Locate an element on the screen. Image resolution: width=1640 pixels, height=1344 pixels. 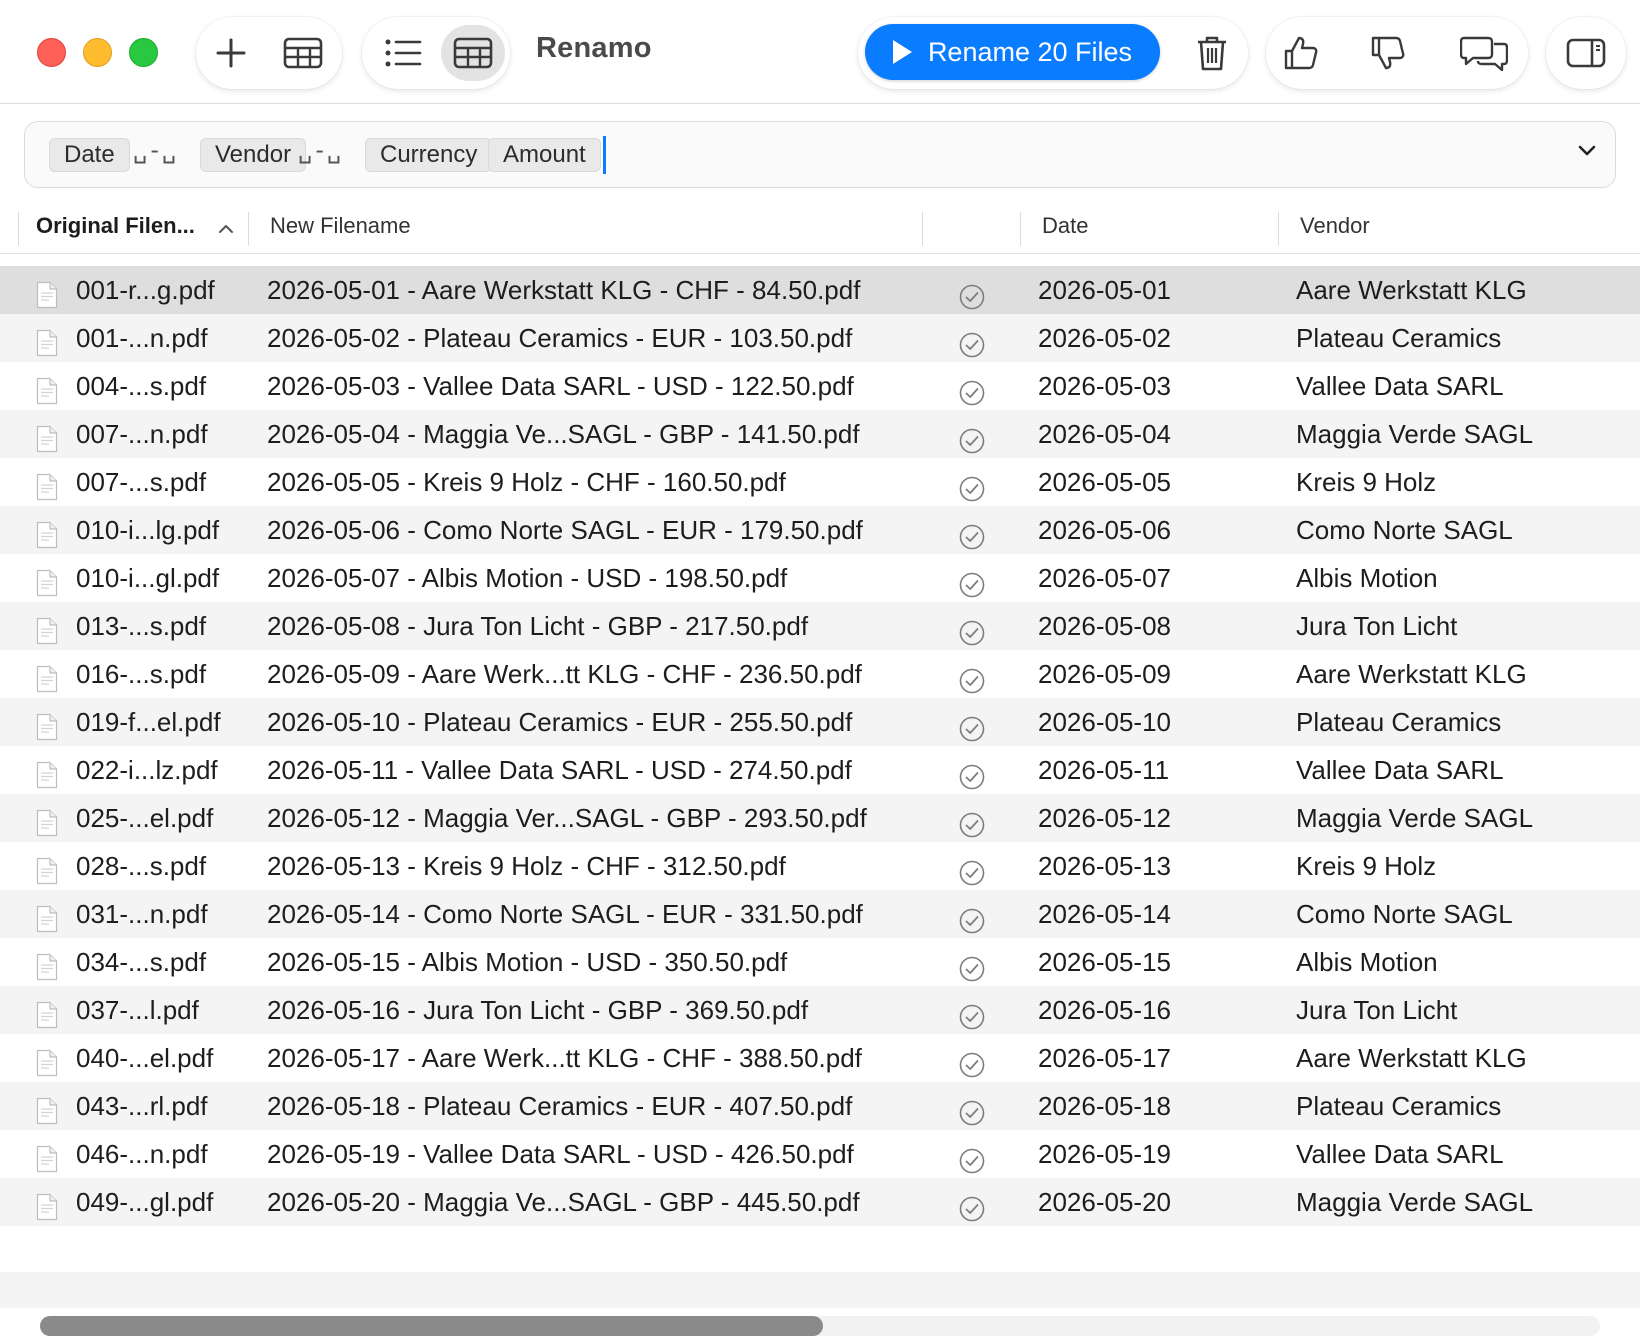
vendor-cell: Como Norte SAGL is located at coordinates (1404, 914).